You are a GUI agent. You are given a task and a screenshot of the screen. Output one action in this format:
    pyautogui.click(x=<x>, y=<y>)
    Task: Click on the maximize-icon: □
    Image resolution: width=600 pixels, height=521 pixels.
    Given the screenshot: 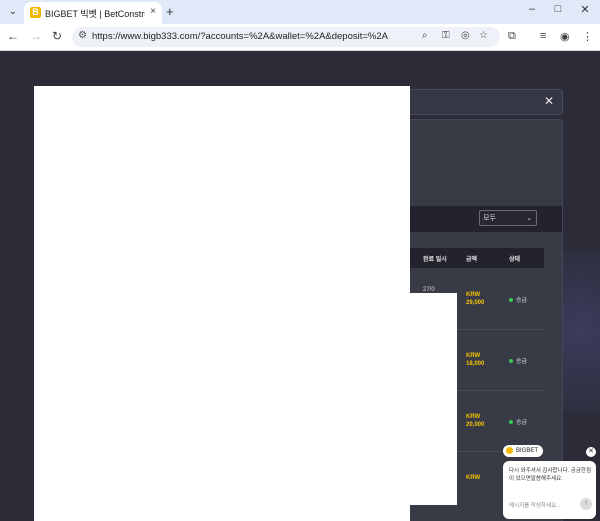 What is the action you would take?
    pyautogui.click(x=558, y=9)
    